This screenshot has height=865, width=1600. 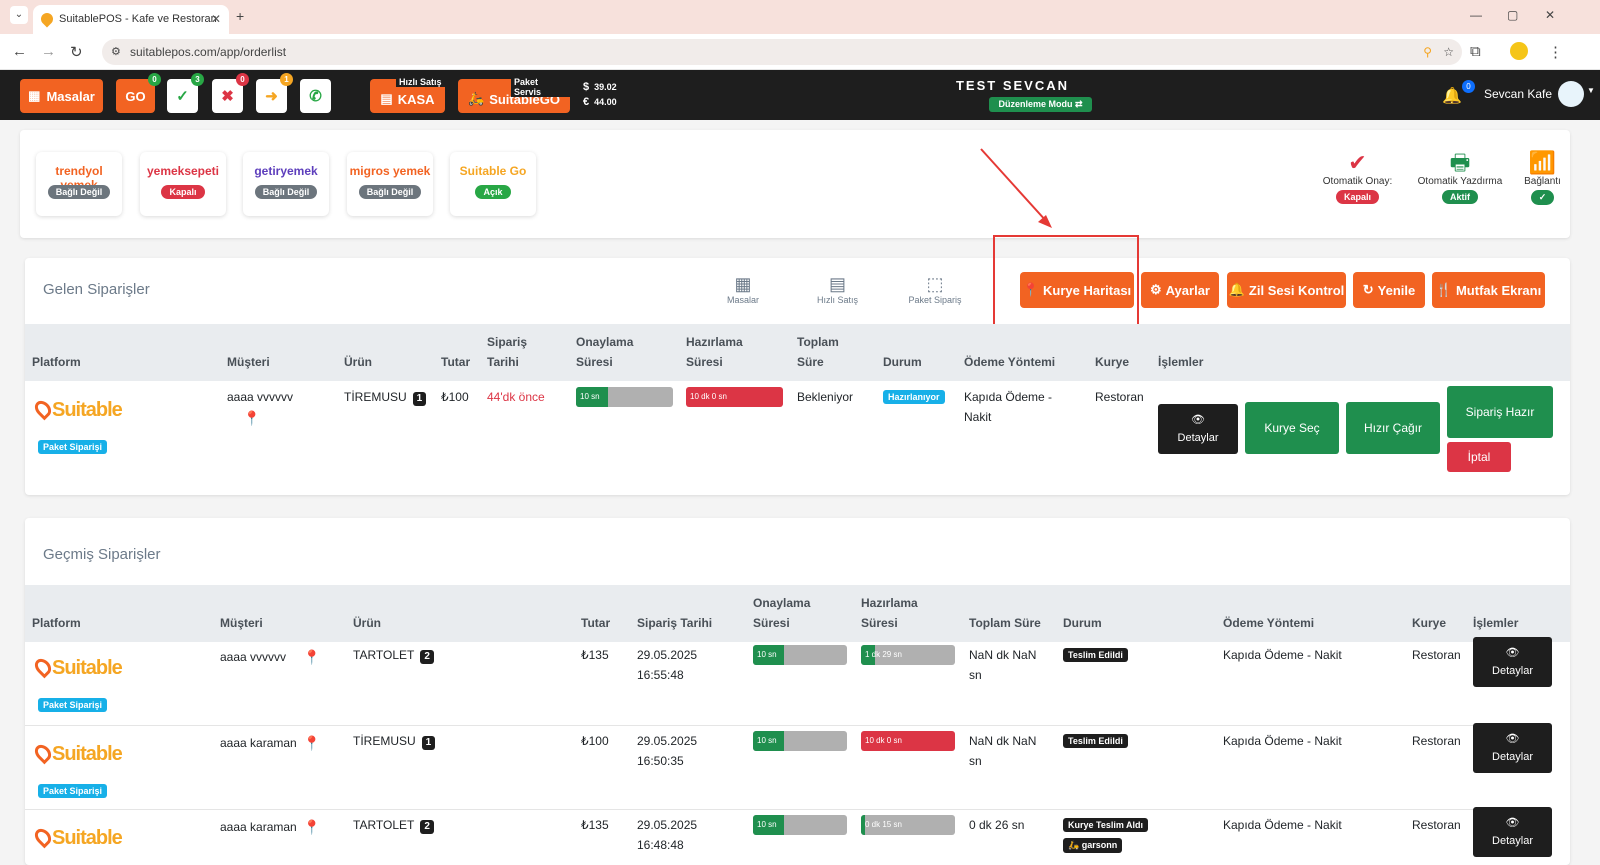 I want to click on order-ready-label: Sipariş Hazır, so click(x=1500, y=412).